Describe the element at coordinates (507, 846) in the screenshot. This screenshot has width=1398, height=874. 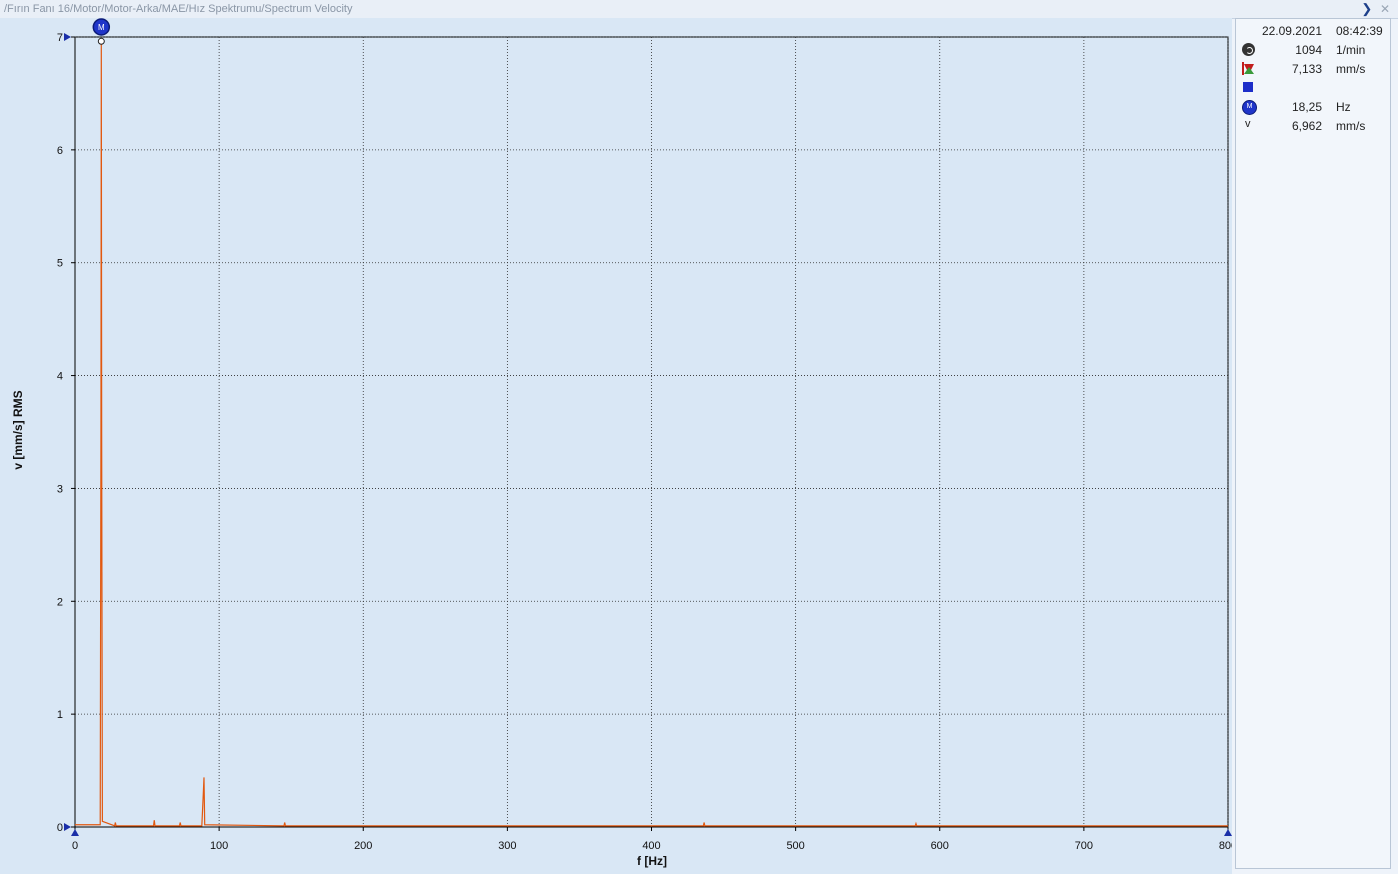
I see `x-tick-label: 300` at that location.